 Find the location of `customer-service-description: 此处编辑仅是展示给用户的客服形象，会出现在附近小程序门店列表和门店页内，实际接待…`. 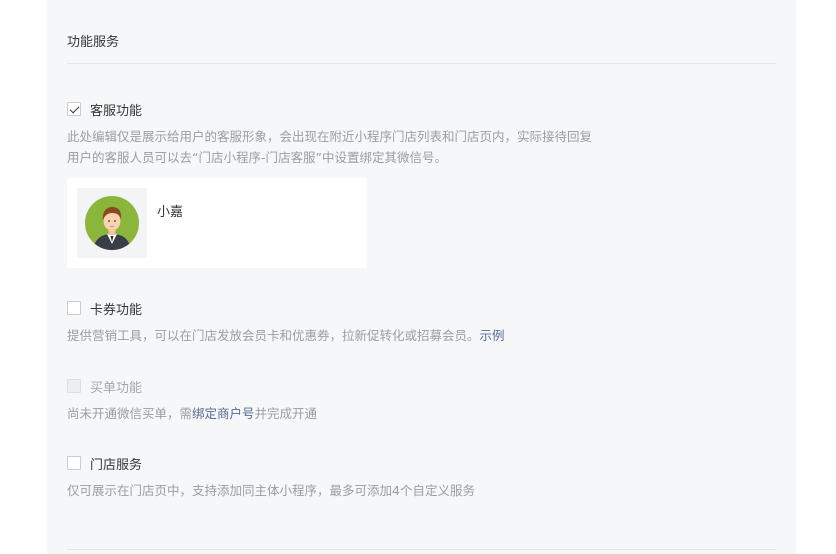

customer-service-description: 此处编辑仅是展示给用户的客服形象，会出现在附近小程序门店列表和门店页内，实际接待… is located at coordinates (329, 147).